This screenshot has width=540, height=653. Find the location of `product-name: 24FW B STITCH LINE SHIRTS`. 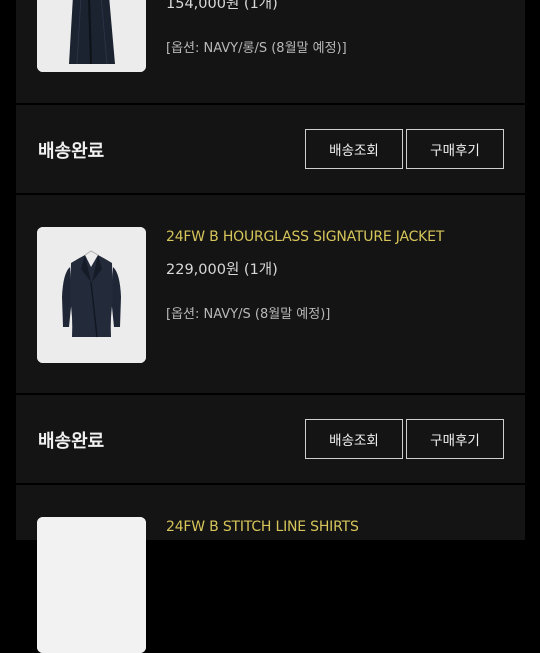

product-name: 24FW B STITCH LINE SHIRTS is located at coordinates (262, 527).